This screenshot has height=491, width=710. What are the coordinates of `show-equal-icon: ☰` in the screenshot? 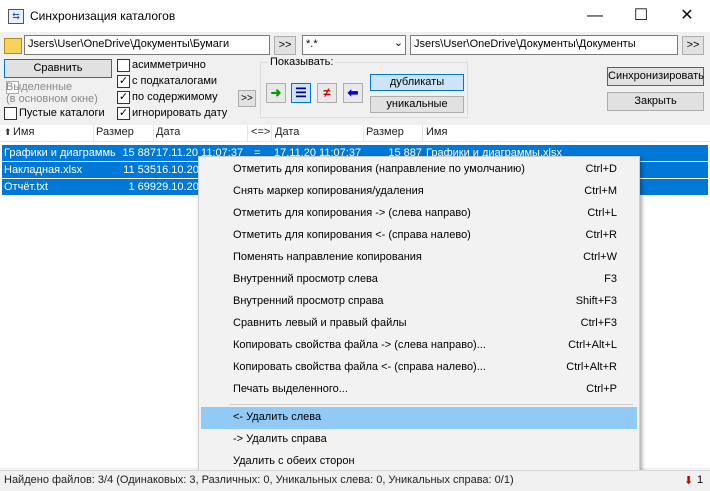 It's located at (301, 93).